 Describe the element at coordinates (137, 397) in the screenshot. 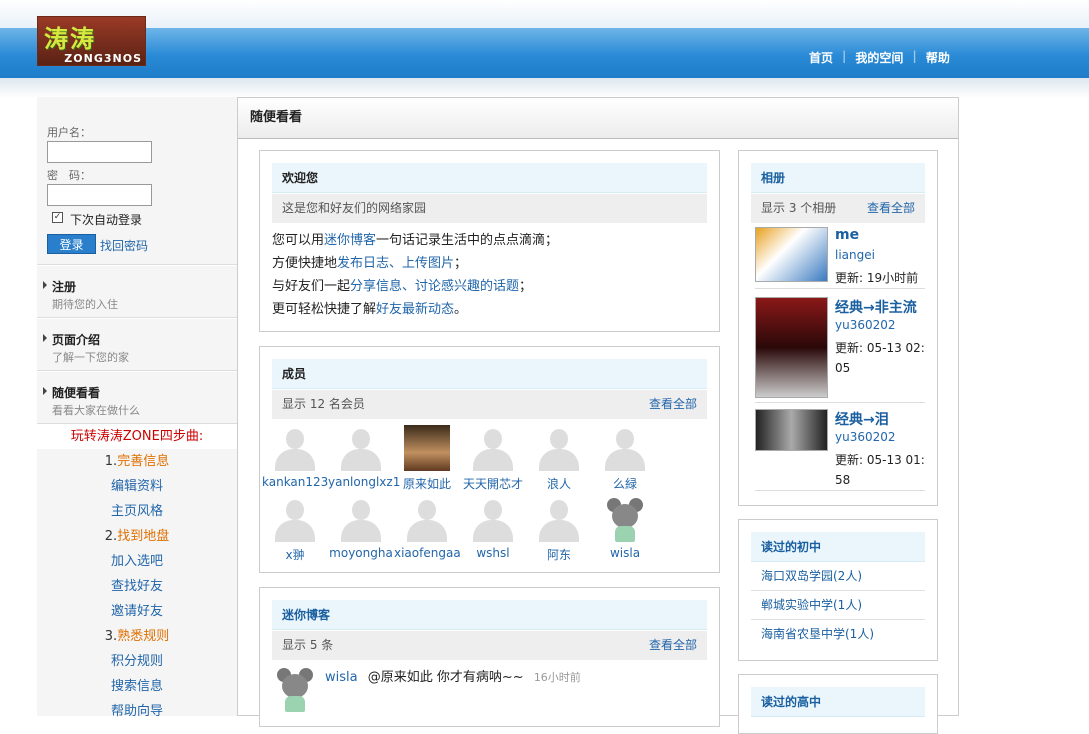

I see `sidebar-item-browse: 随便看看 看看大家在做什么` at that location.